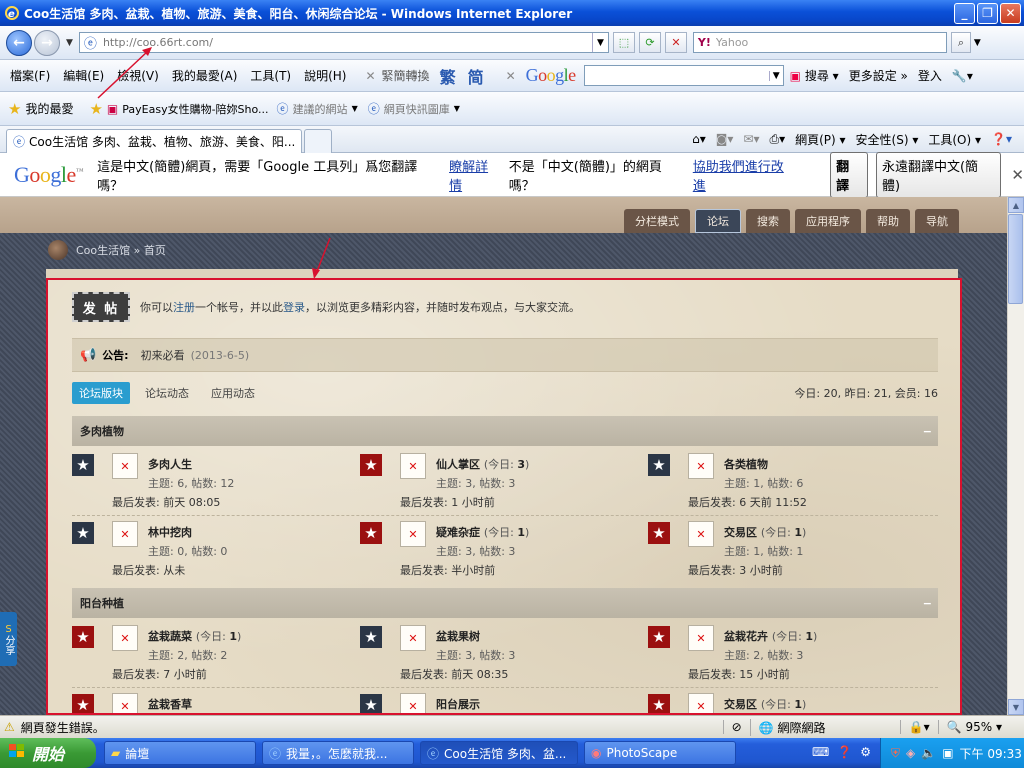 This screenshot has width=1024, height=768. Describe the element at coordinates (792, 482) in the screenshot. I see `forum-item: ★ ✕ 各类植物 主题: 1, 帖数: 6 最后发表: 6 天前 11:52` at that location.